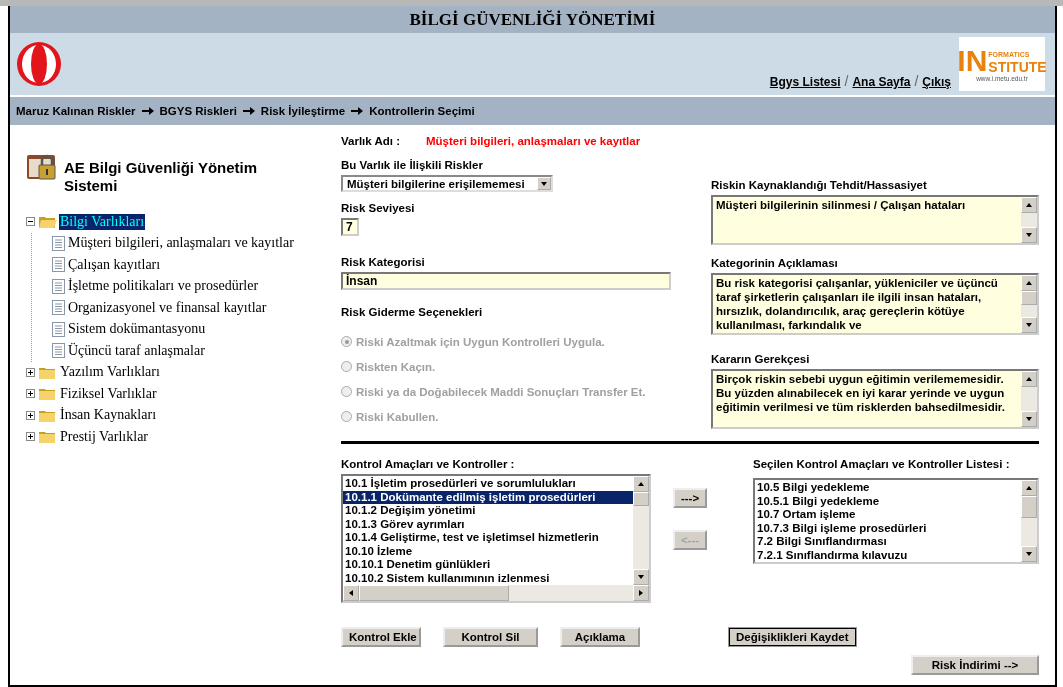  I want to click on breadcrumb-item: BGYS Riskleri, so click(198, 111).